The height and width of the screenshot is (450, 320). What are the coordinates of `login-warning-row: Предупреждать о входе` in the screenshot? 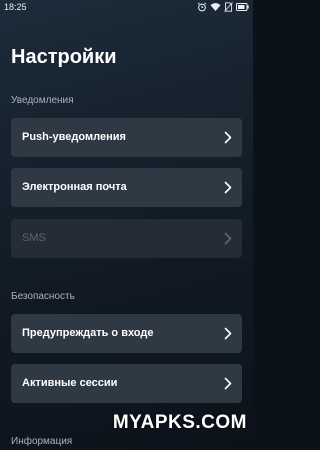 It's located at (126, 333).